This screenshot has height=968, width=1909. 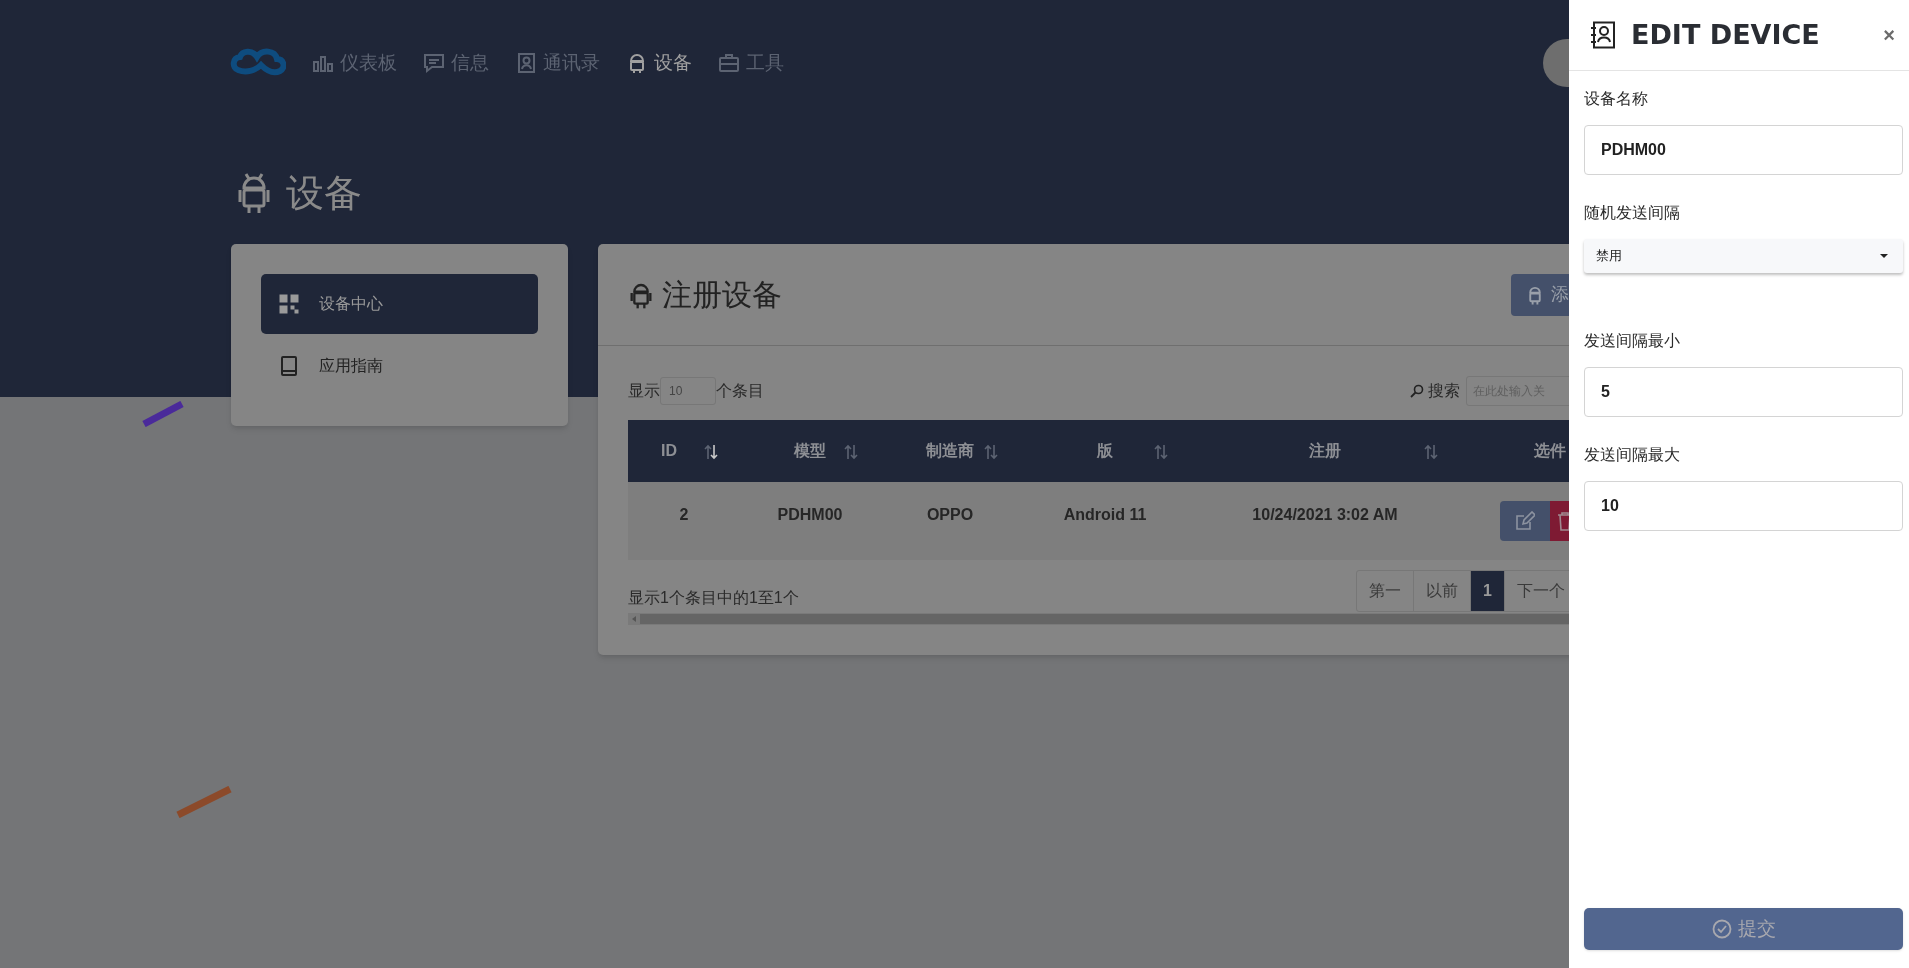 I want to click on sidebar-item: 应用指南, so click(x=399, y=366).